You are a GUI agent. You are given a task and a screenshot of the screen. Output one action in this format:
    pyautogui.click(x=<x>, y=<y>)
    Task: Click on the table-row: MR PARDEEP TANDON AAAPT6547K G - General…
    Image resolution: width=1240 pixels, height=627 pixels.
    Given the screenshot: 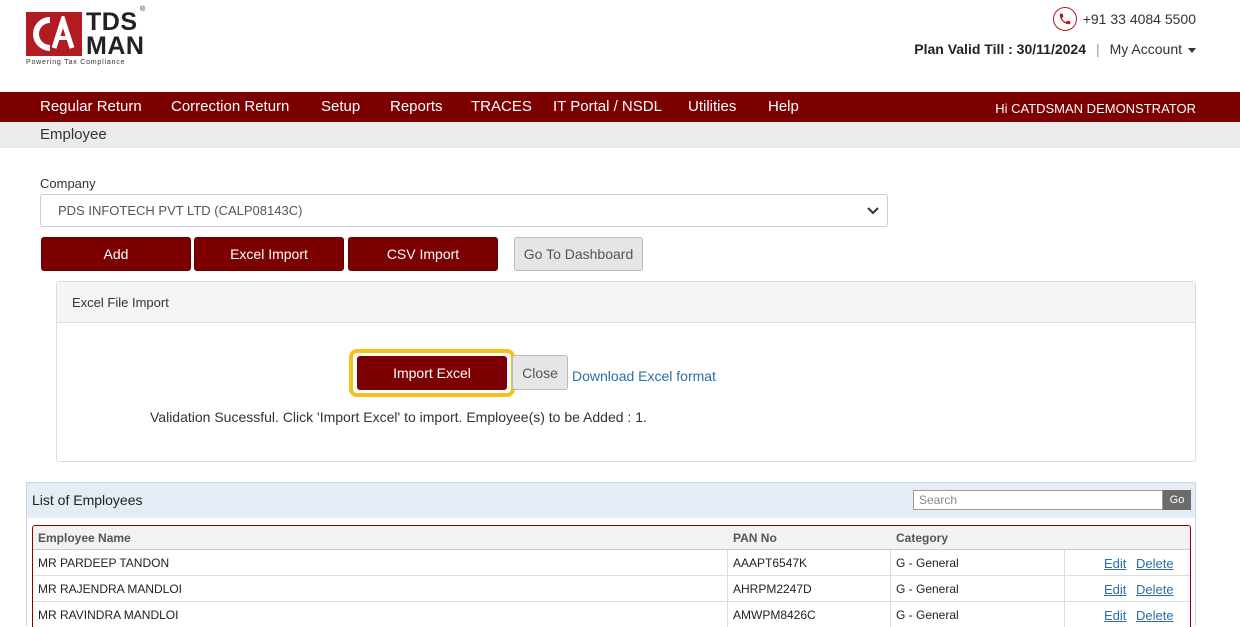 What is the action you would take?
    pyautogui.click(x=611, y=563)
    